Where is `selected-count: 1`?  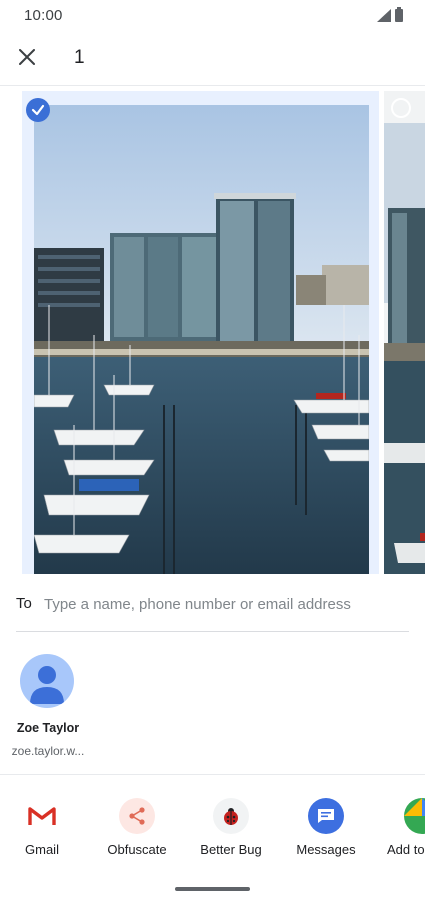 selected-count: 1 is located at coordinates (79, 57).